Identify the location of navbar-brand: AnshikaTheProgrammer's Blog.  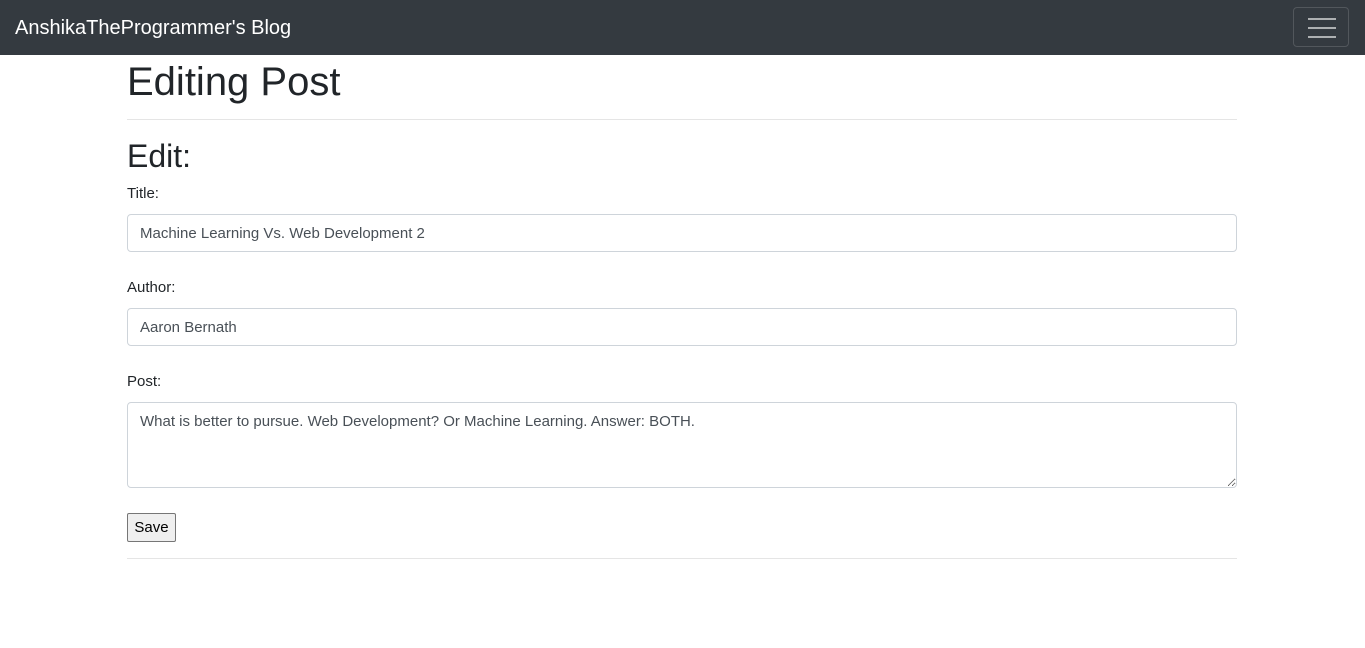
(153, 28).